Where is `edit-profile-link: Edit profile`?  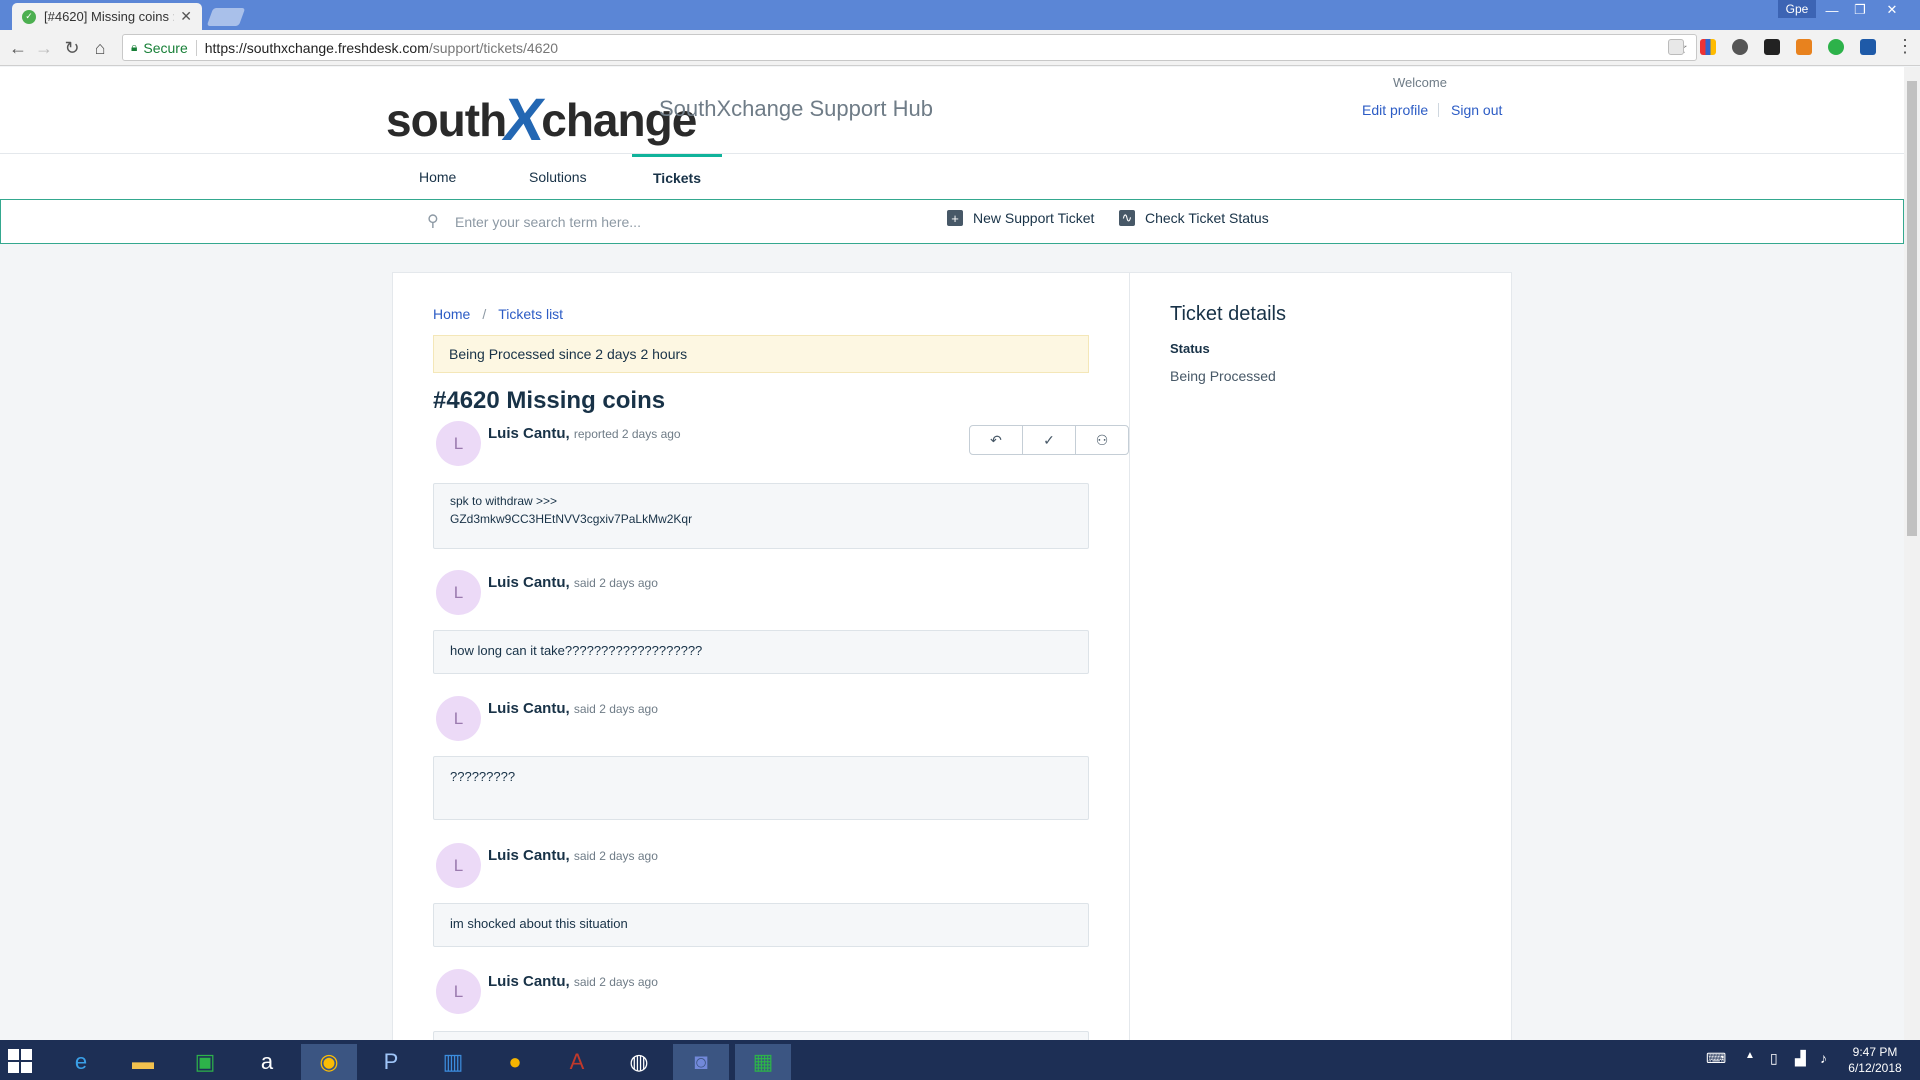 edit-profile-link: Edit profile is located at coordinates (1395, 110).